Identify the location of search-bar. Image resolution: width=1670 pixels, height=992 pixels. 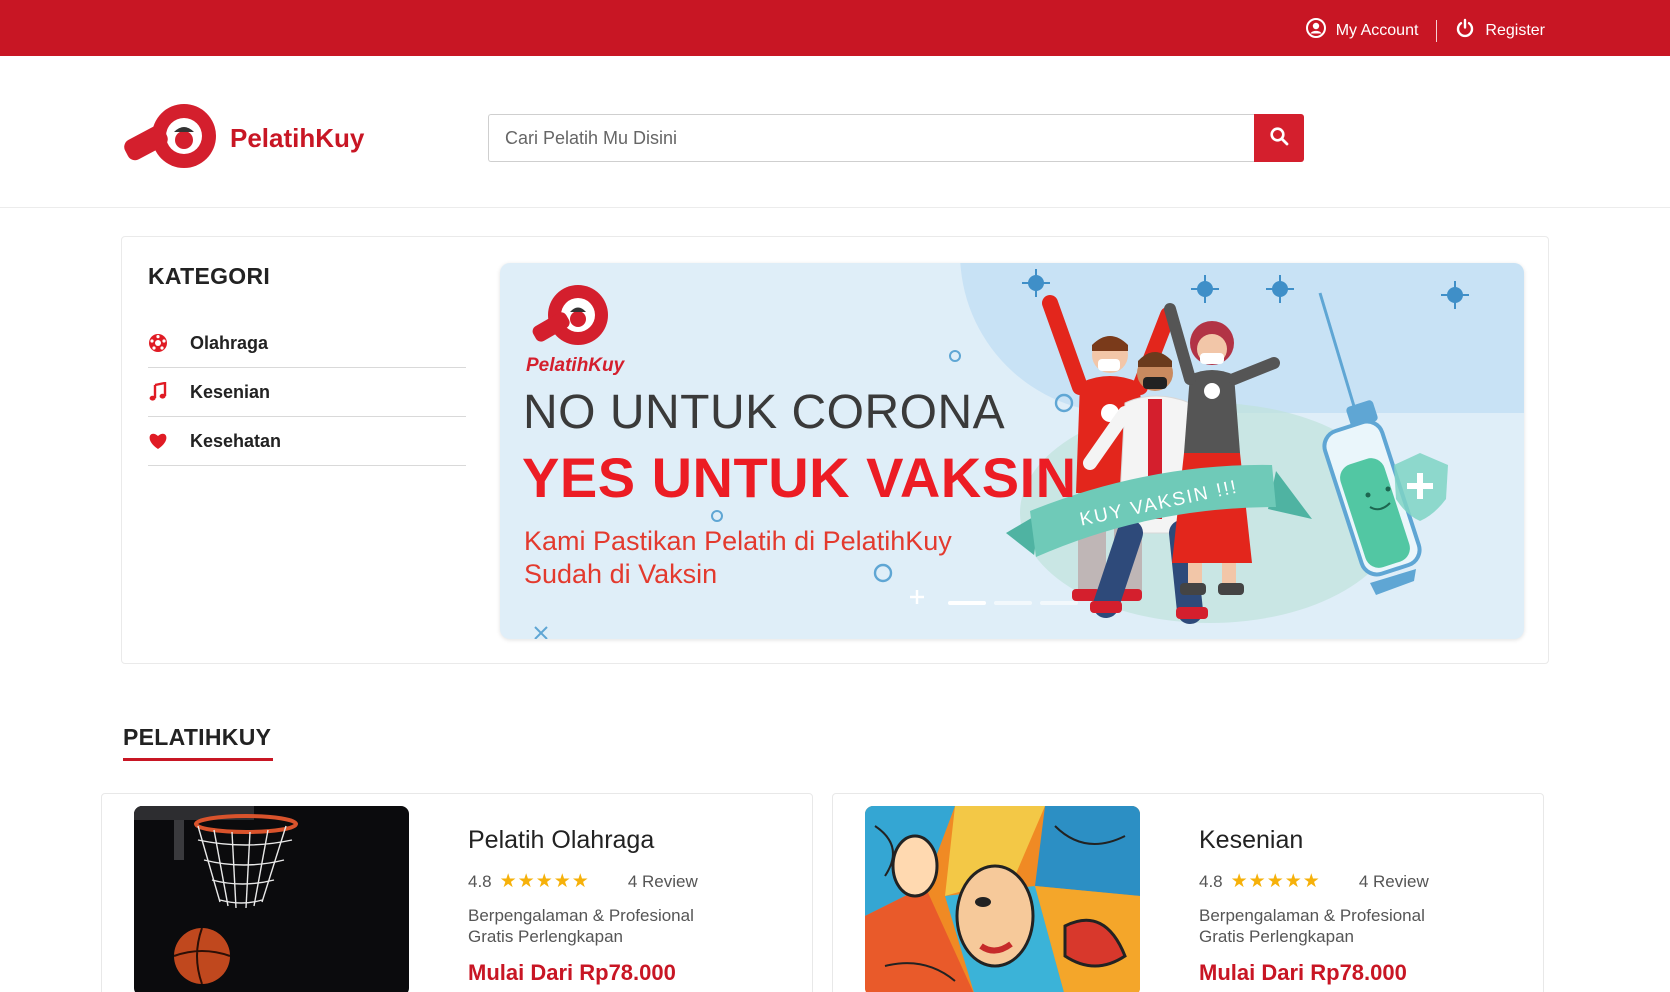
(896, 138).